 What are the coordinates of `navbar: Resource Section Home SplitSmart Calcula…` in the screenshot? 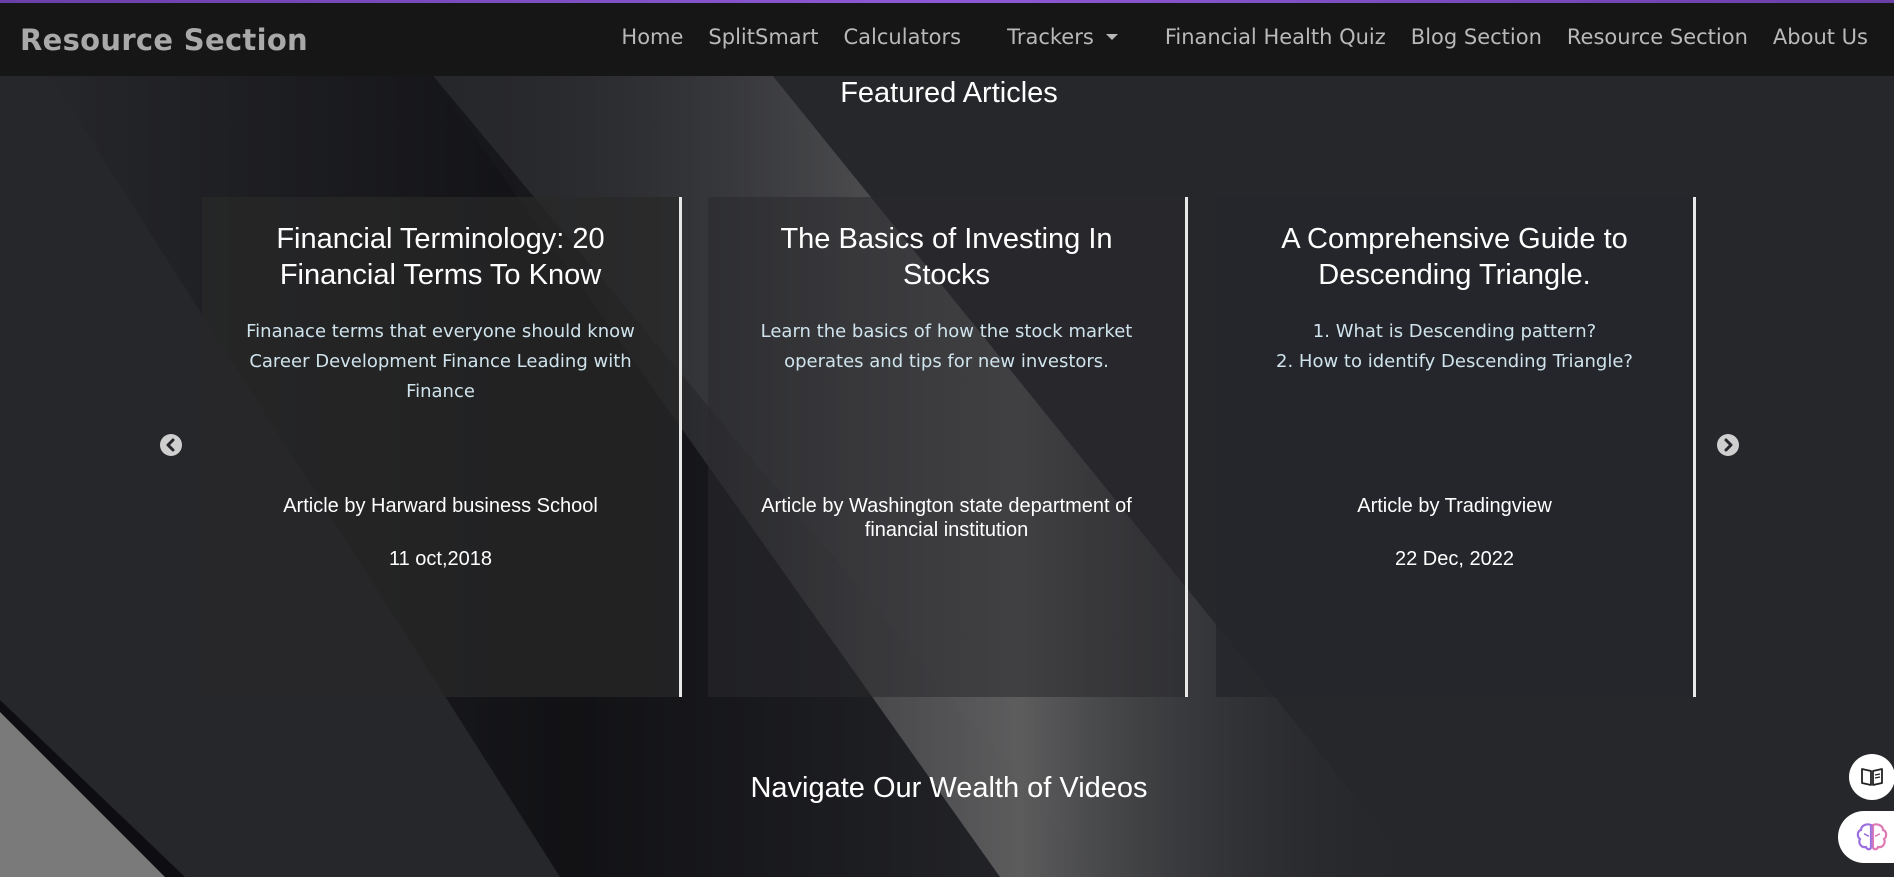 It's located at (947, 39).